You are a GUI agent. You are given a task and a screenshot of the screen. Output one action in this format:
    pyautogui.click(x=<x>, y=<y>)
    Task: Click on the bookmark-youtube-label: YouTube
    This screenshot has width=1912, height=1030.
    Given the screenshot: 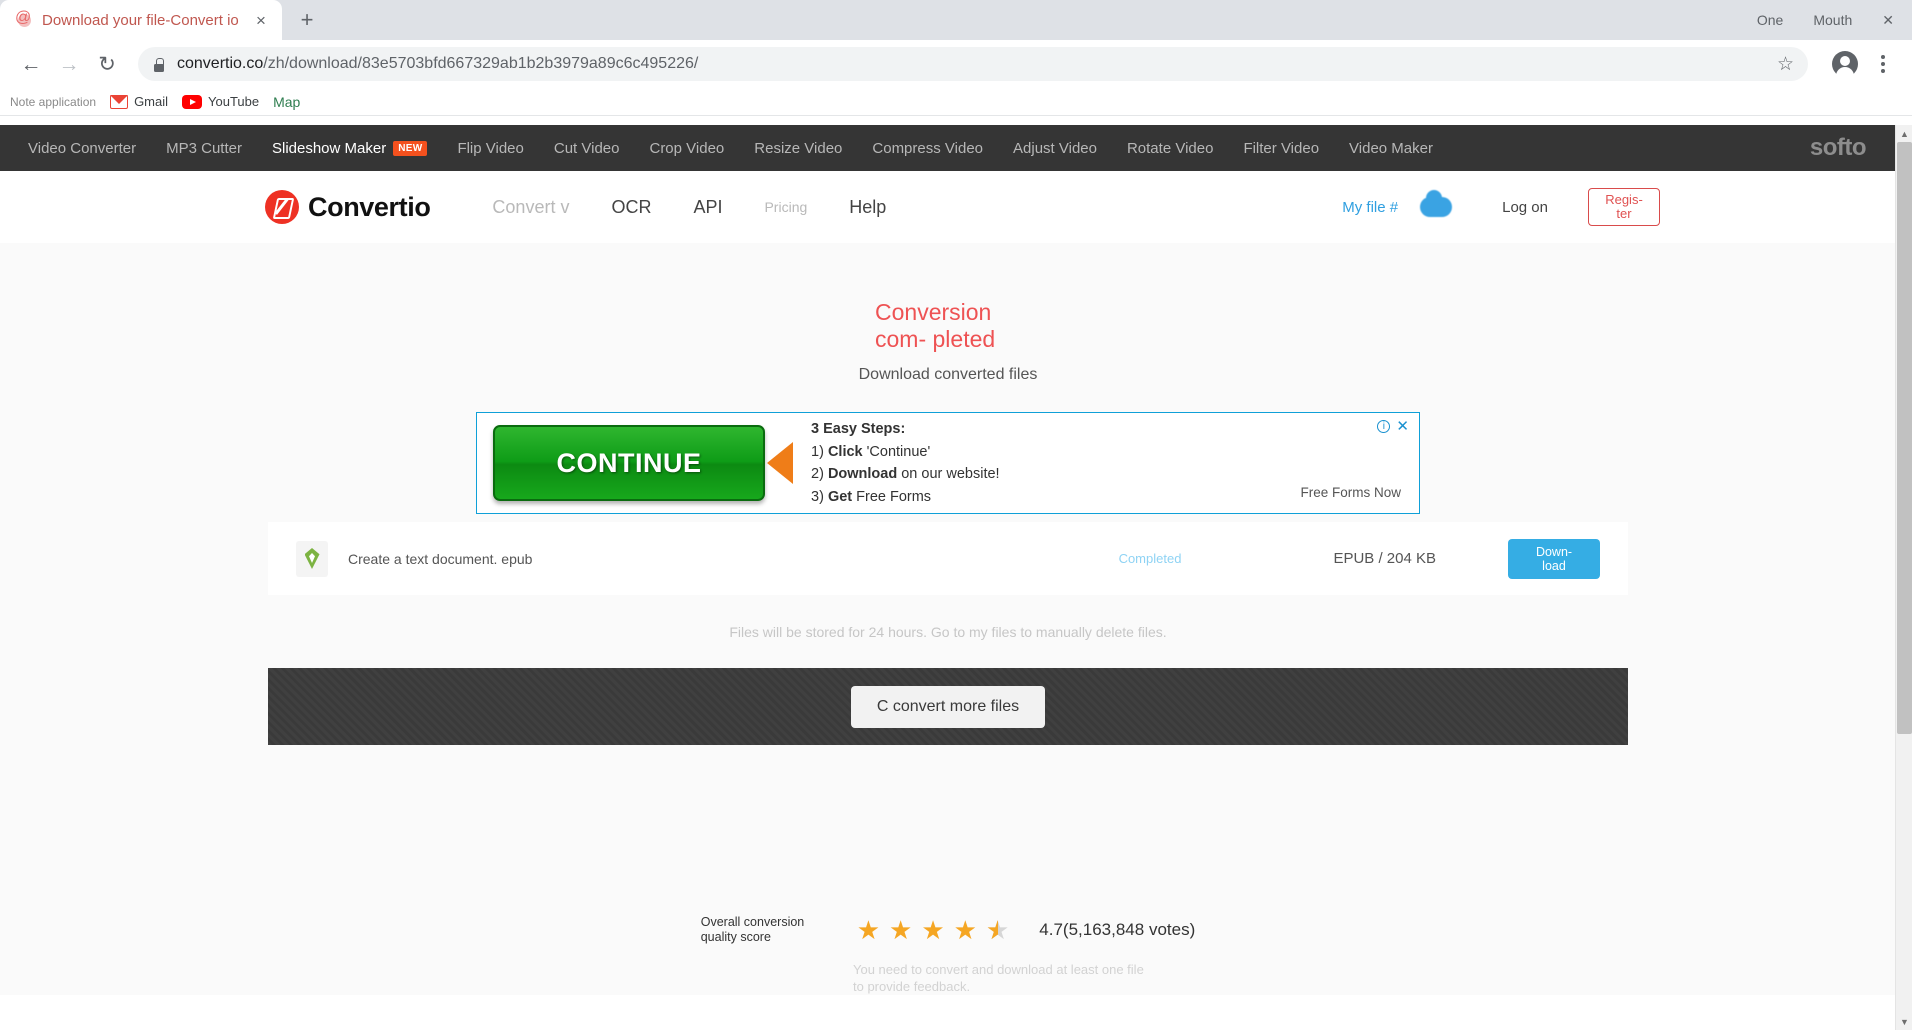 What is the action you would take?
    pyautogui.click(x=234, y=101)
    